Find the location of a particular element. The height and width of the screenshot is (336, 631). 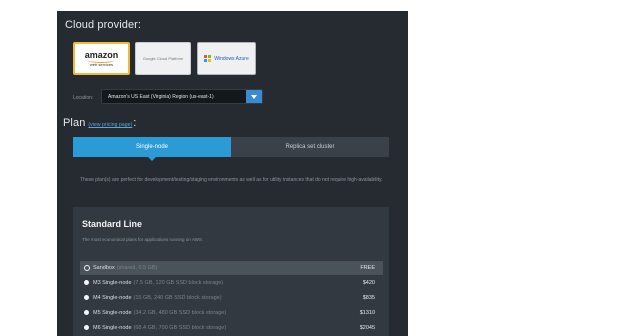

amazon-logo: amazon web services is located at coordinates (102, 58).